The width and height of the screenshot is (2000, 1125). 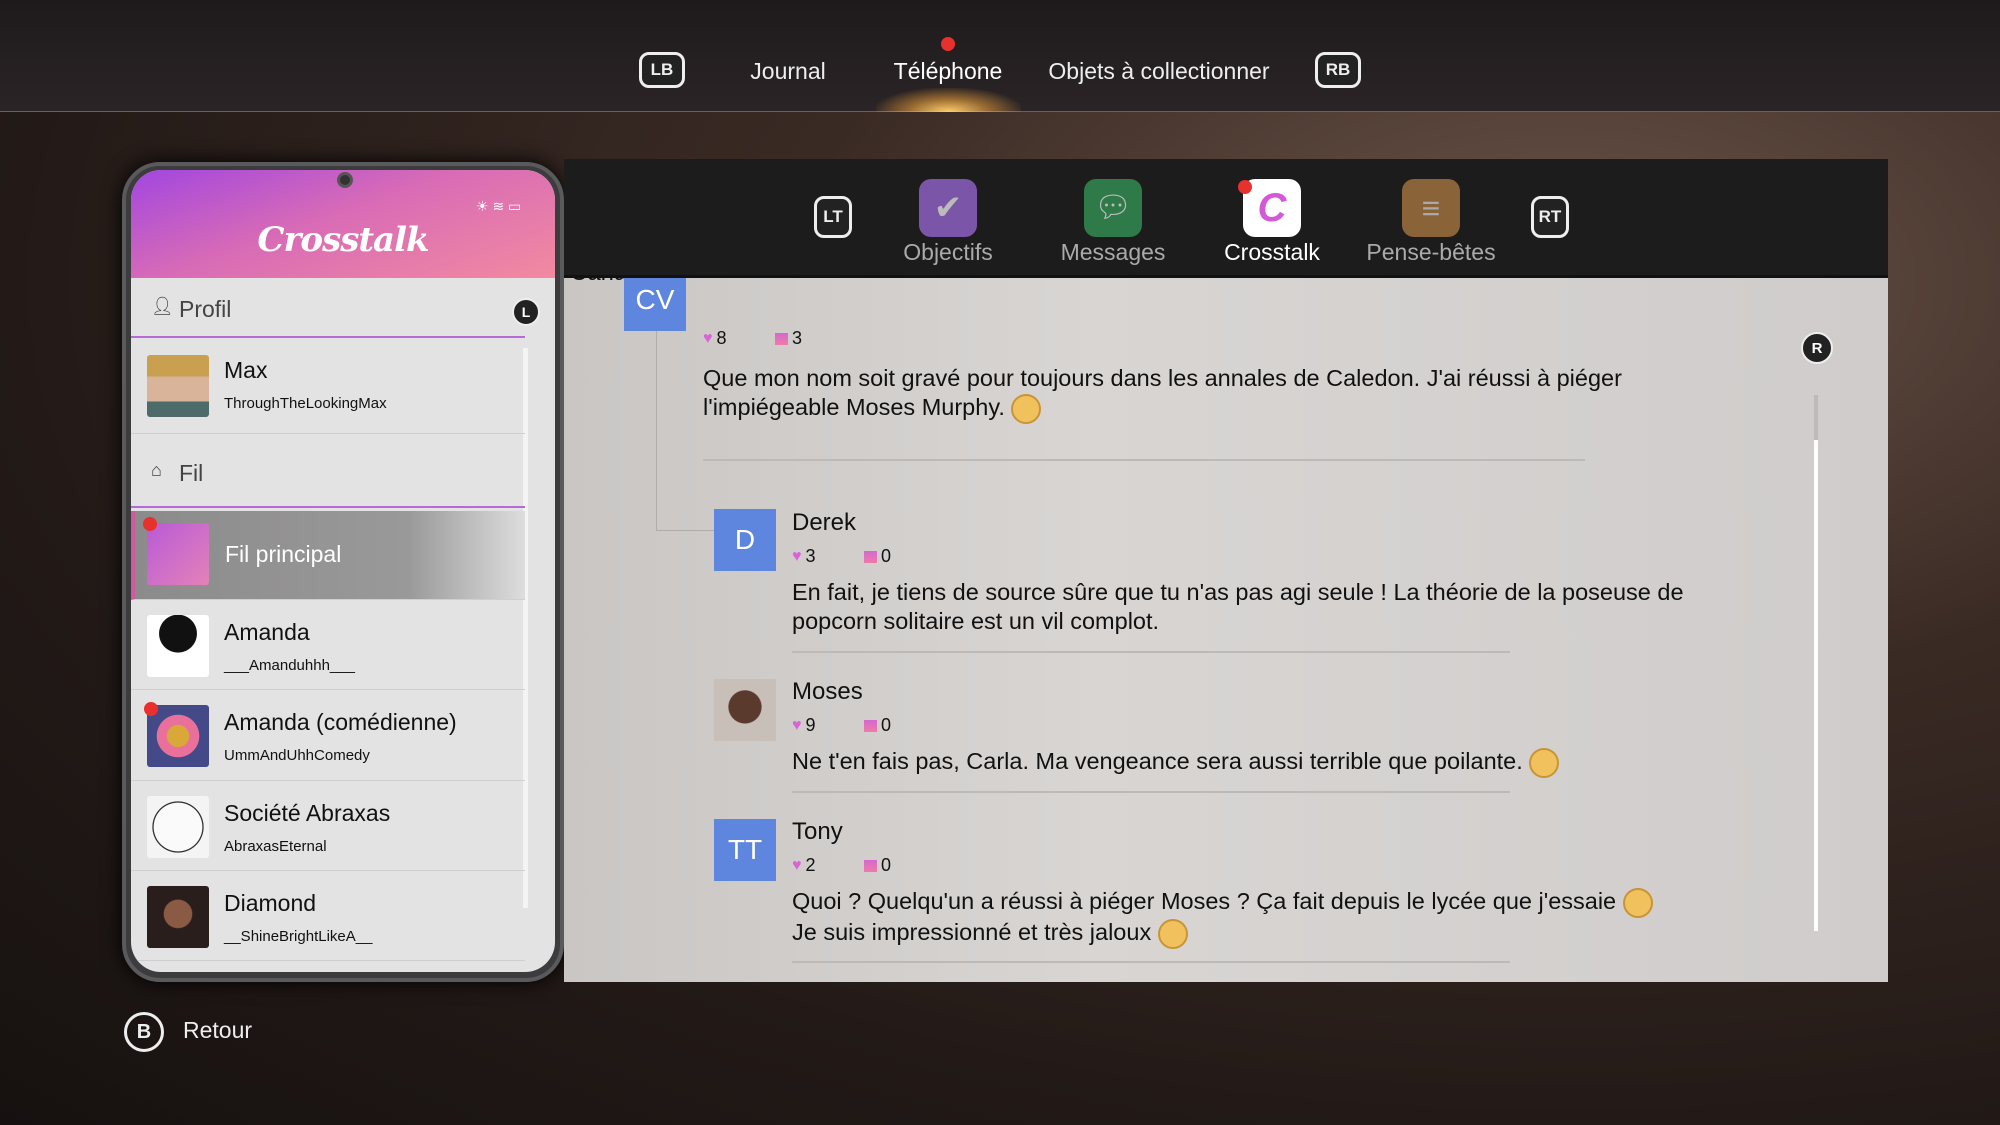 I want to click on feed-item-fil-principal: Fil principal, so click(x=328, y=555).